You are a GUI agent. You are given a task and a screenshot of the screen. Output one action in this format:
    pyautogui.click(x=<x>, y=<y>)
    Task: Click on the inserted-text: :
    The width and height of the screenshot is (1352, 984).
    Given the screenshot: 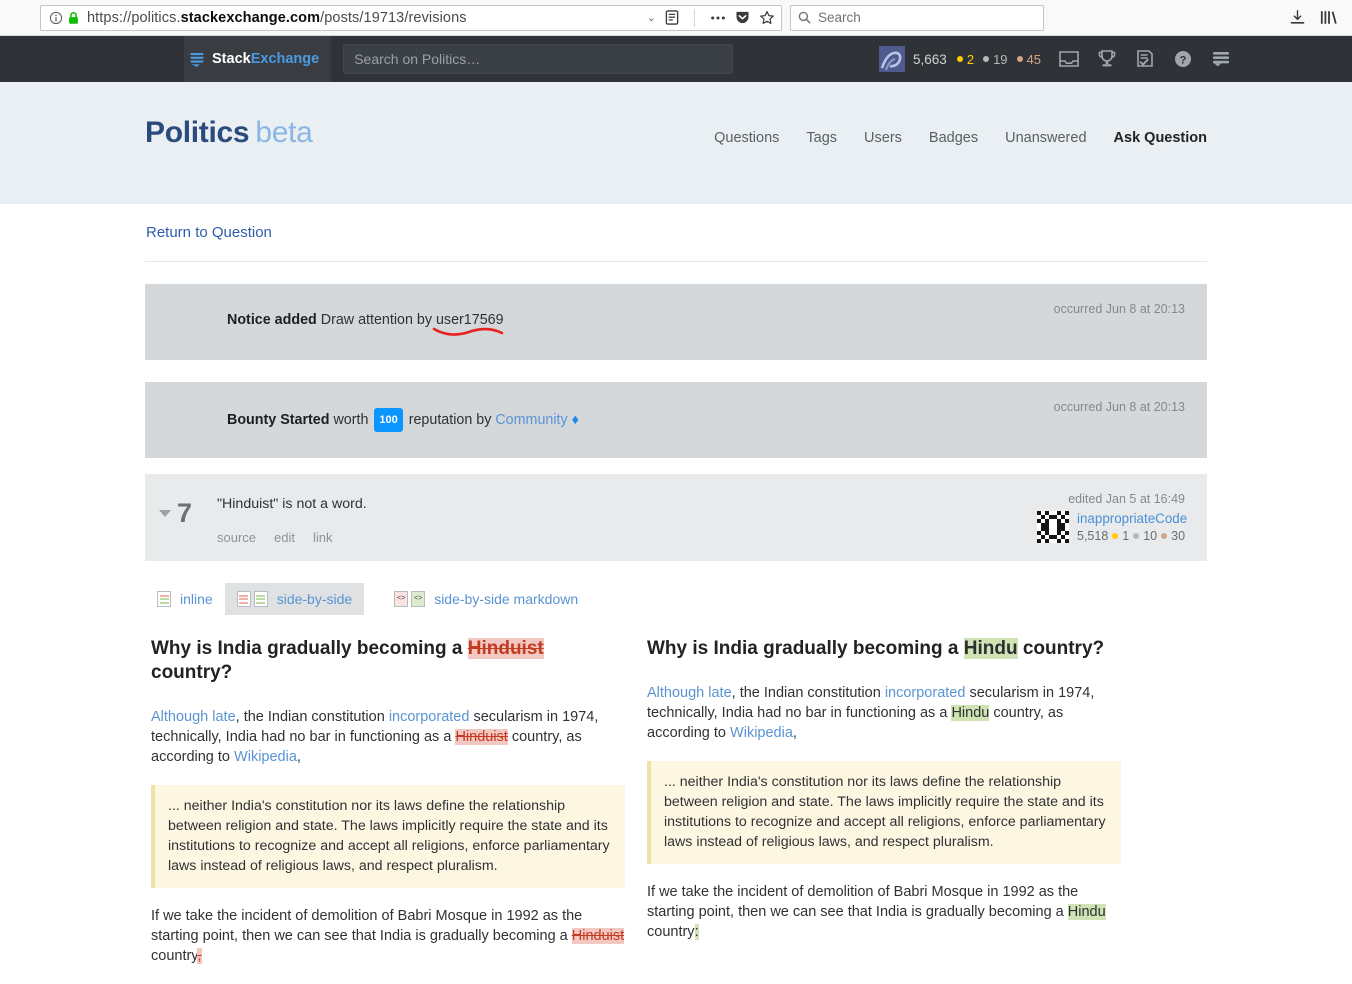 What is the action you would take?
    pyautogui.click(x=696, y=932)
    